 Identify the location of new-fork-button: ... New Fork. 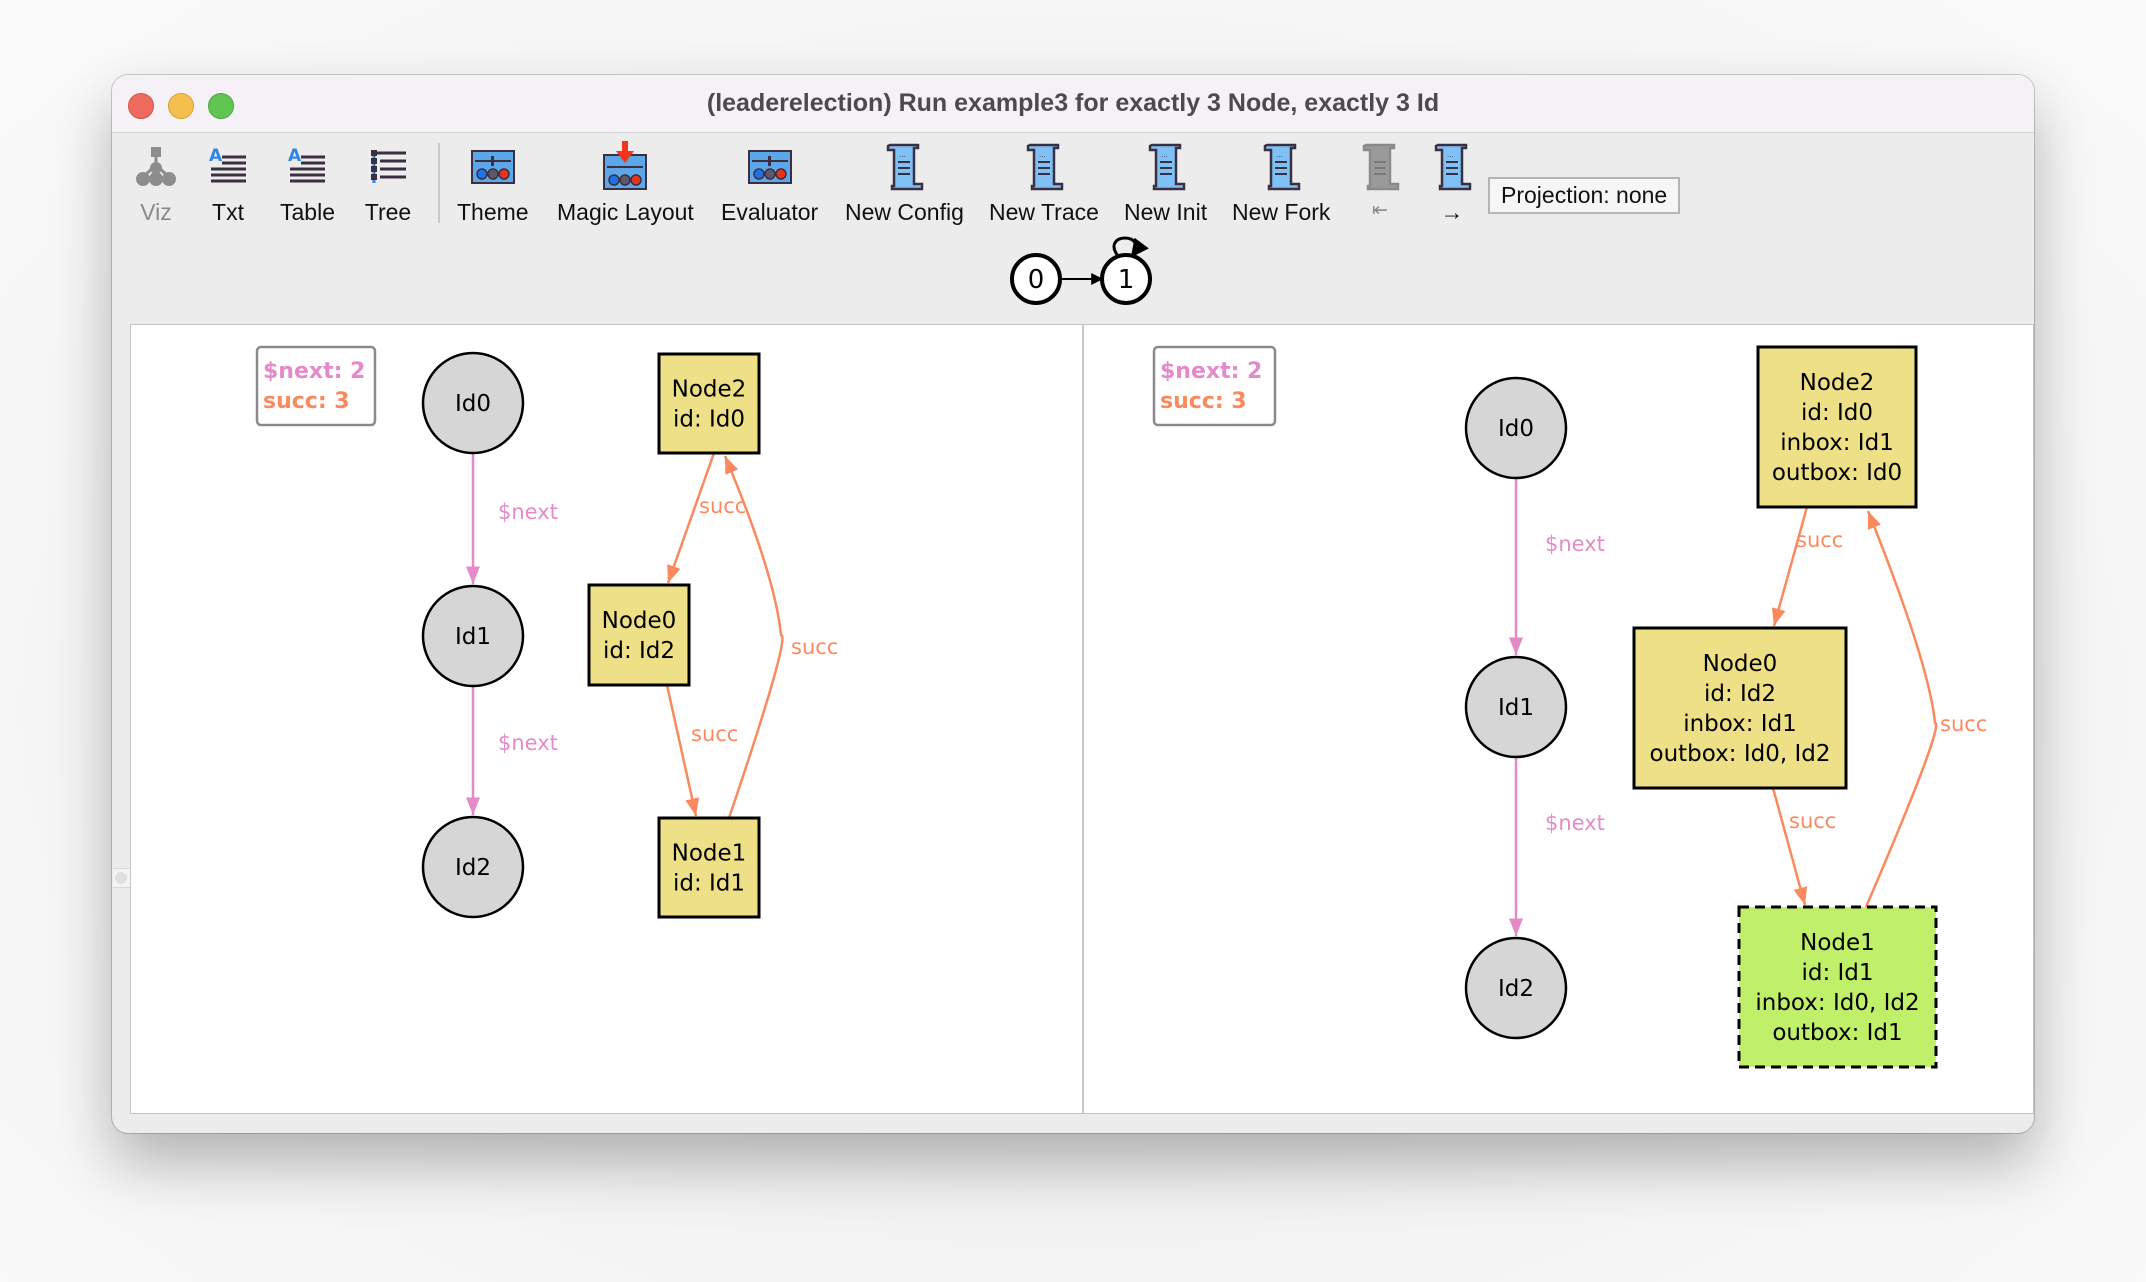
(1281, 183).